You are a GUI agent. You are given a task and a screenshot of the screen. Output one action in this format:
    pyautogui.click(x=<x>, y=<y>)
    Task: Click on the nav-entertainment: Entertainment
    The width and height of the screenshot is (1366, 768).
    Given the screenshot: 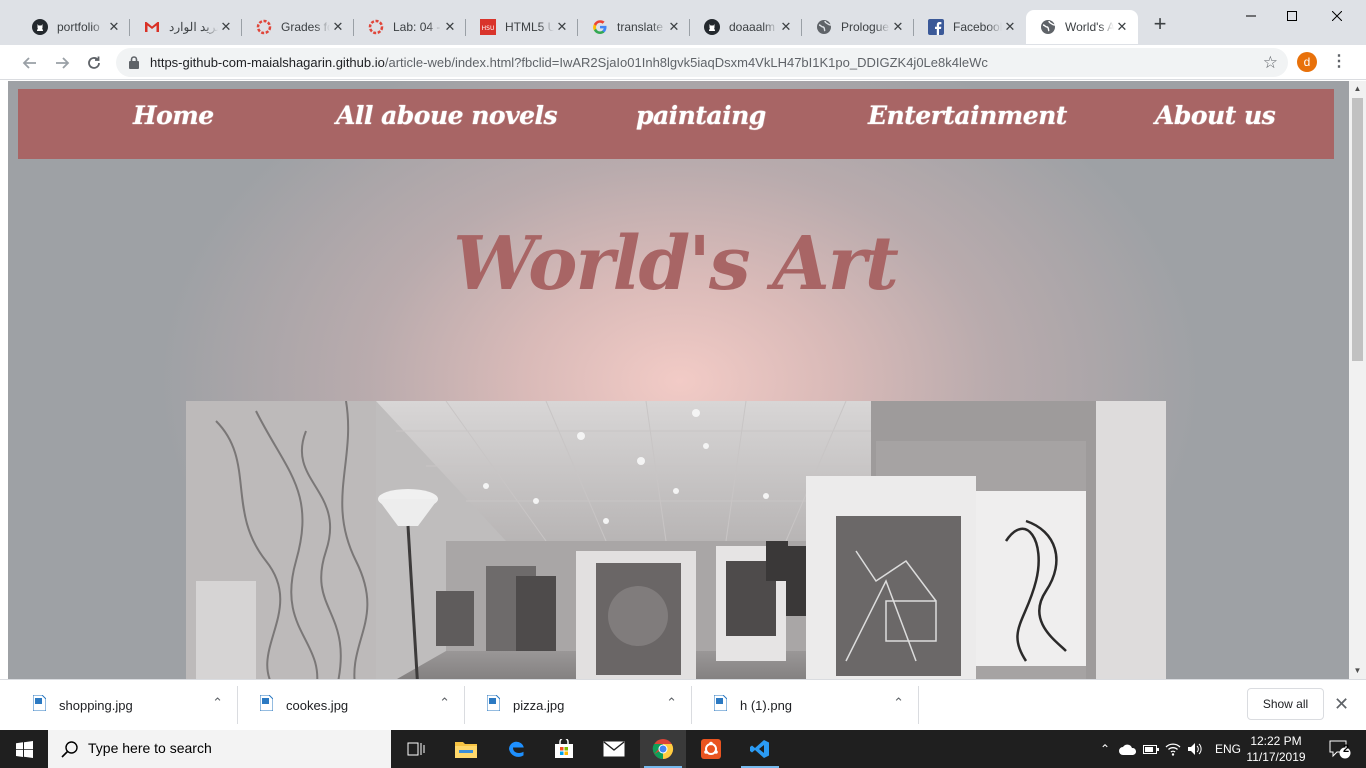 What is the action you would take?
    pyautogui.click(x=967, y=115)
    